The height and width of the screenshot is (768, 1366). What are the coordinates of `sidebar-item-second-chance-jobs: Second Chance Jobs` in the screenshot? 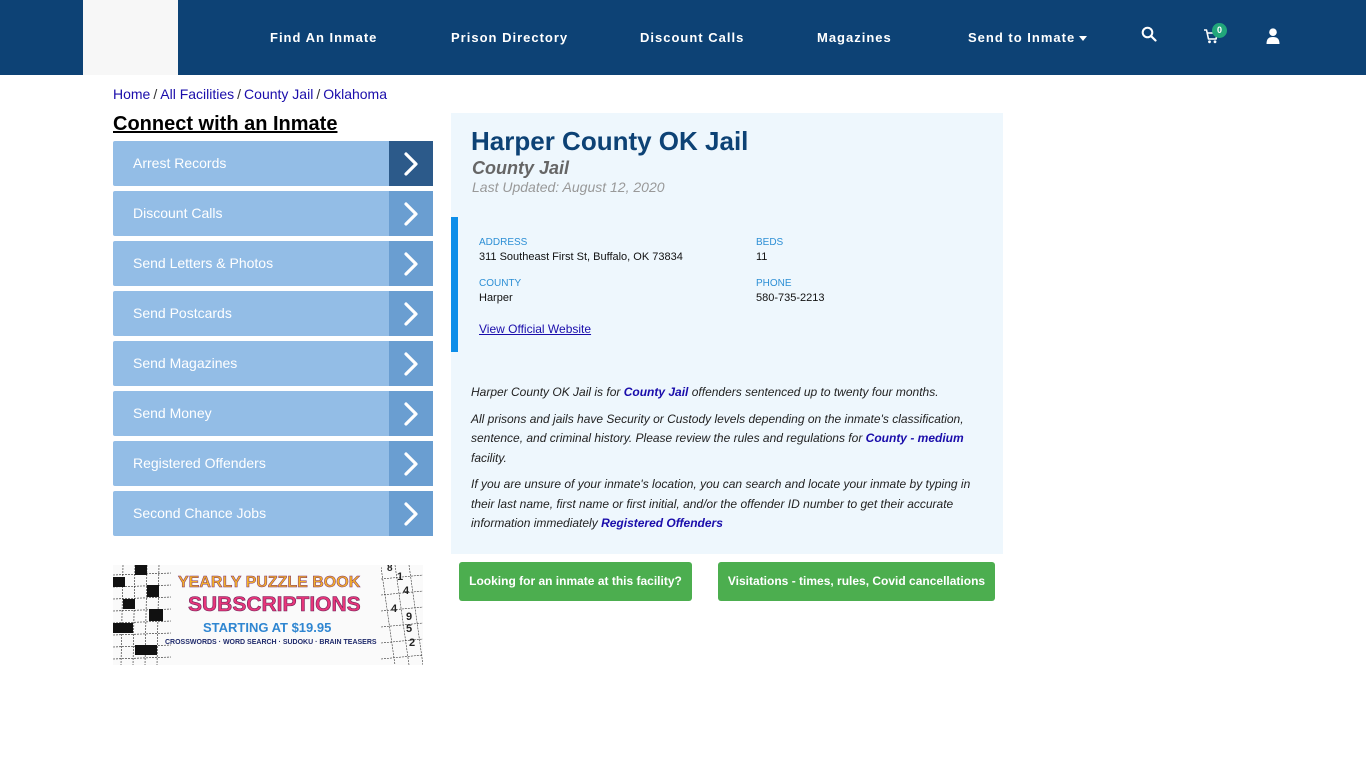 It's located at (273, 513).